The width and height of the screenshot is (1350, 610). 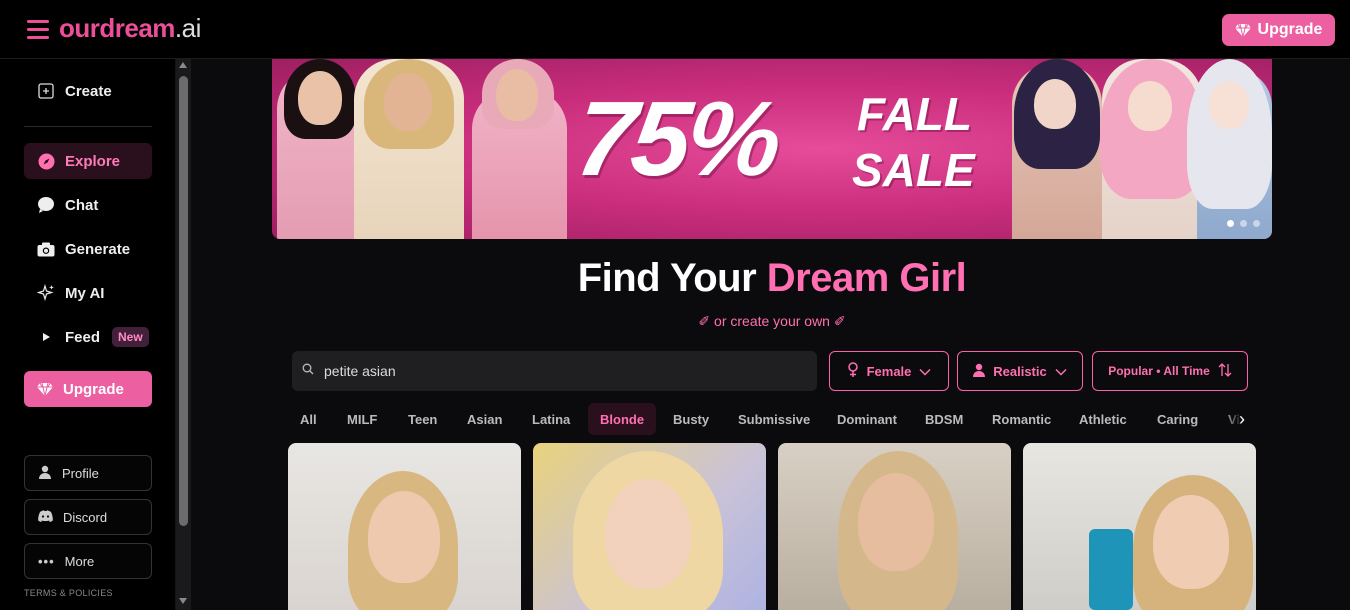 I want to click on phone-image, so click(x=1111, y=569).